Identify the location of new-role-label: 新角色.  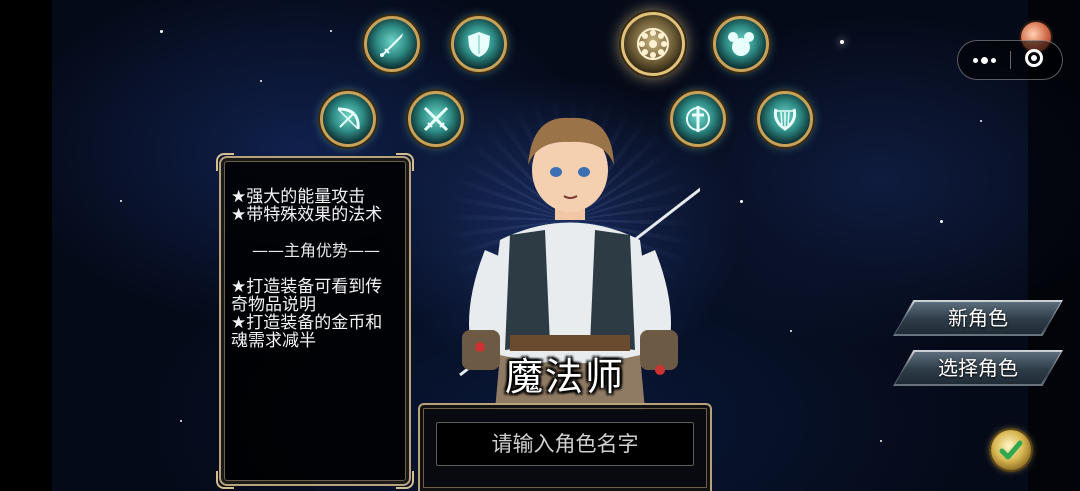
(978, 318).